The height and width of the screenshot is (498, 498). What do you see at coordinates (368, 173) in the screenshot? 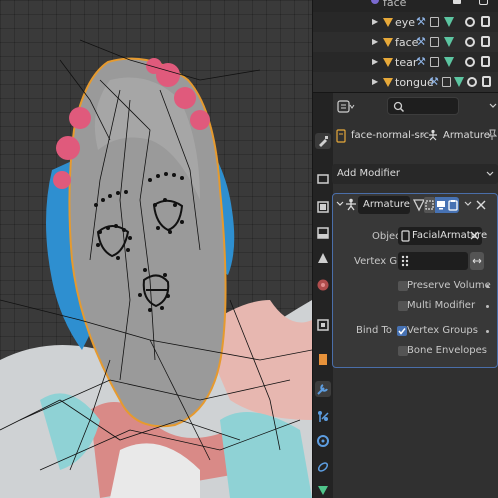
I see `add-modifier-label: Add Modifier` at bounding box center [368, 173].